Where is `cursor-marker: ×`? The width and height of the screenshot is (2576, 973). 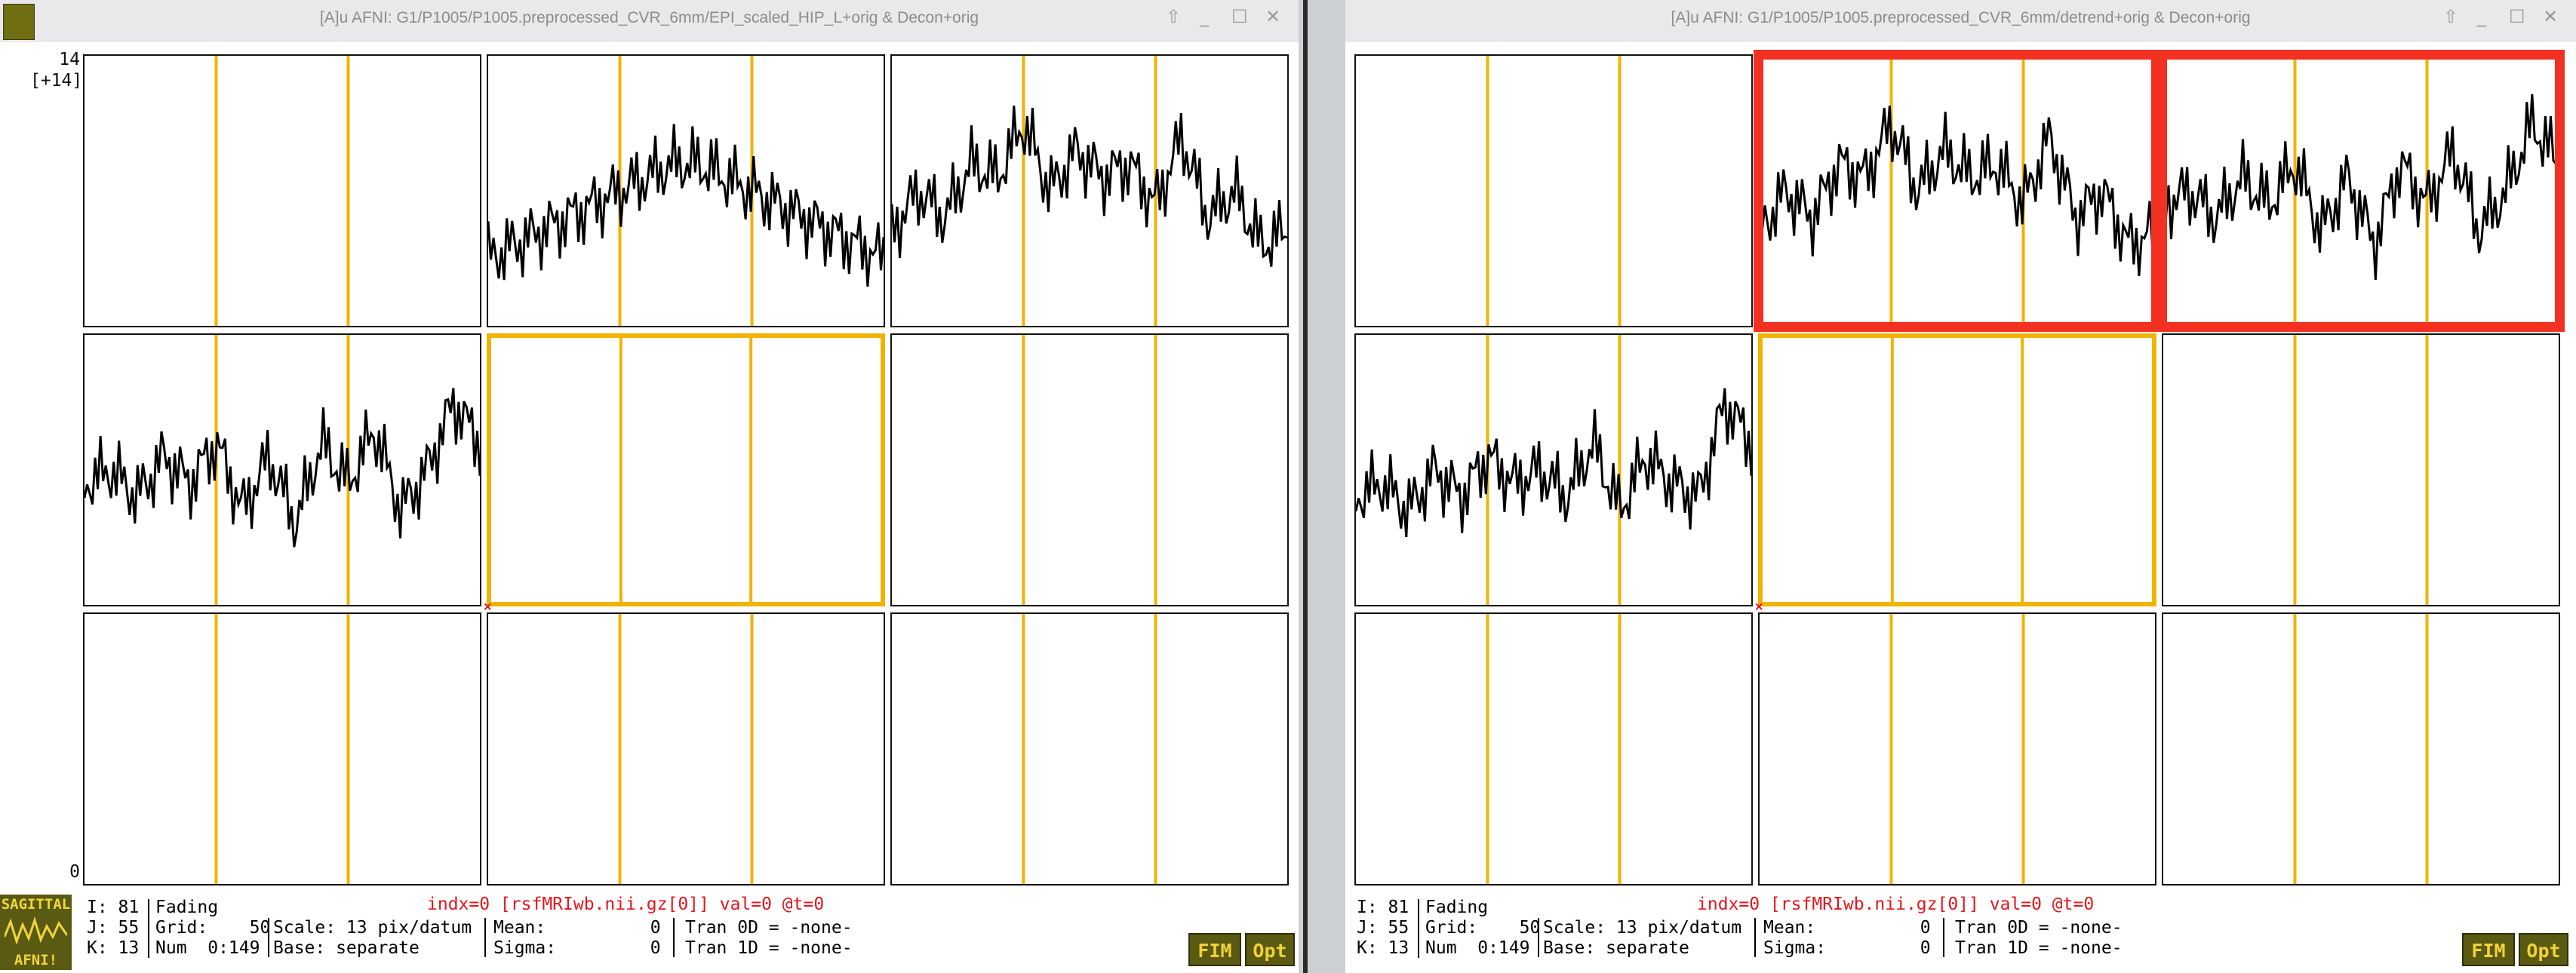 cursor-marker: × is located at coordinates (1759, 607).